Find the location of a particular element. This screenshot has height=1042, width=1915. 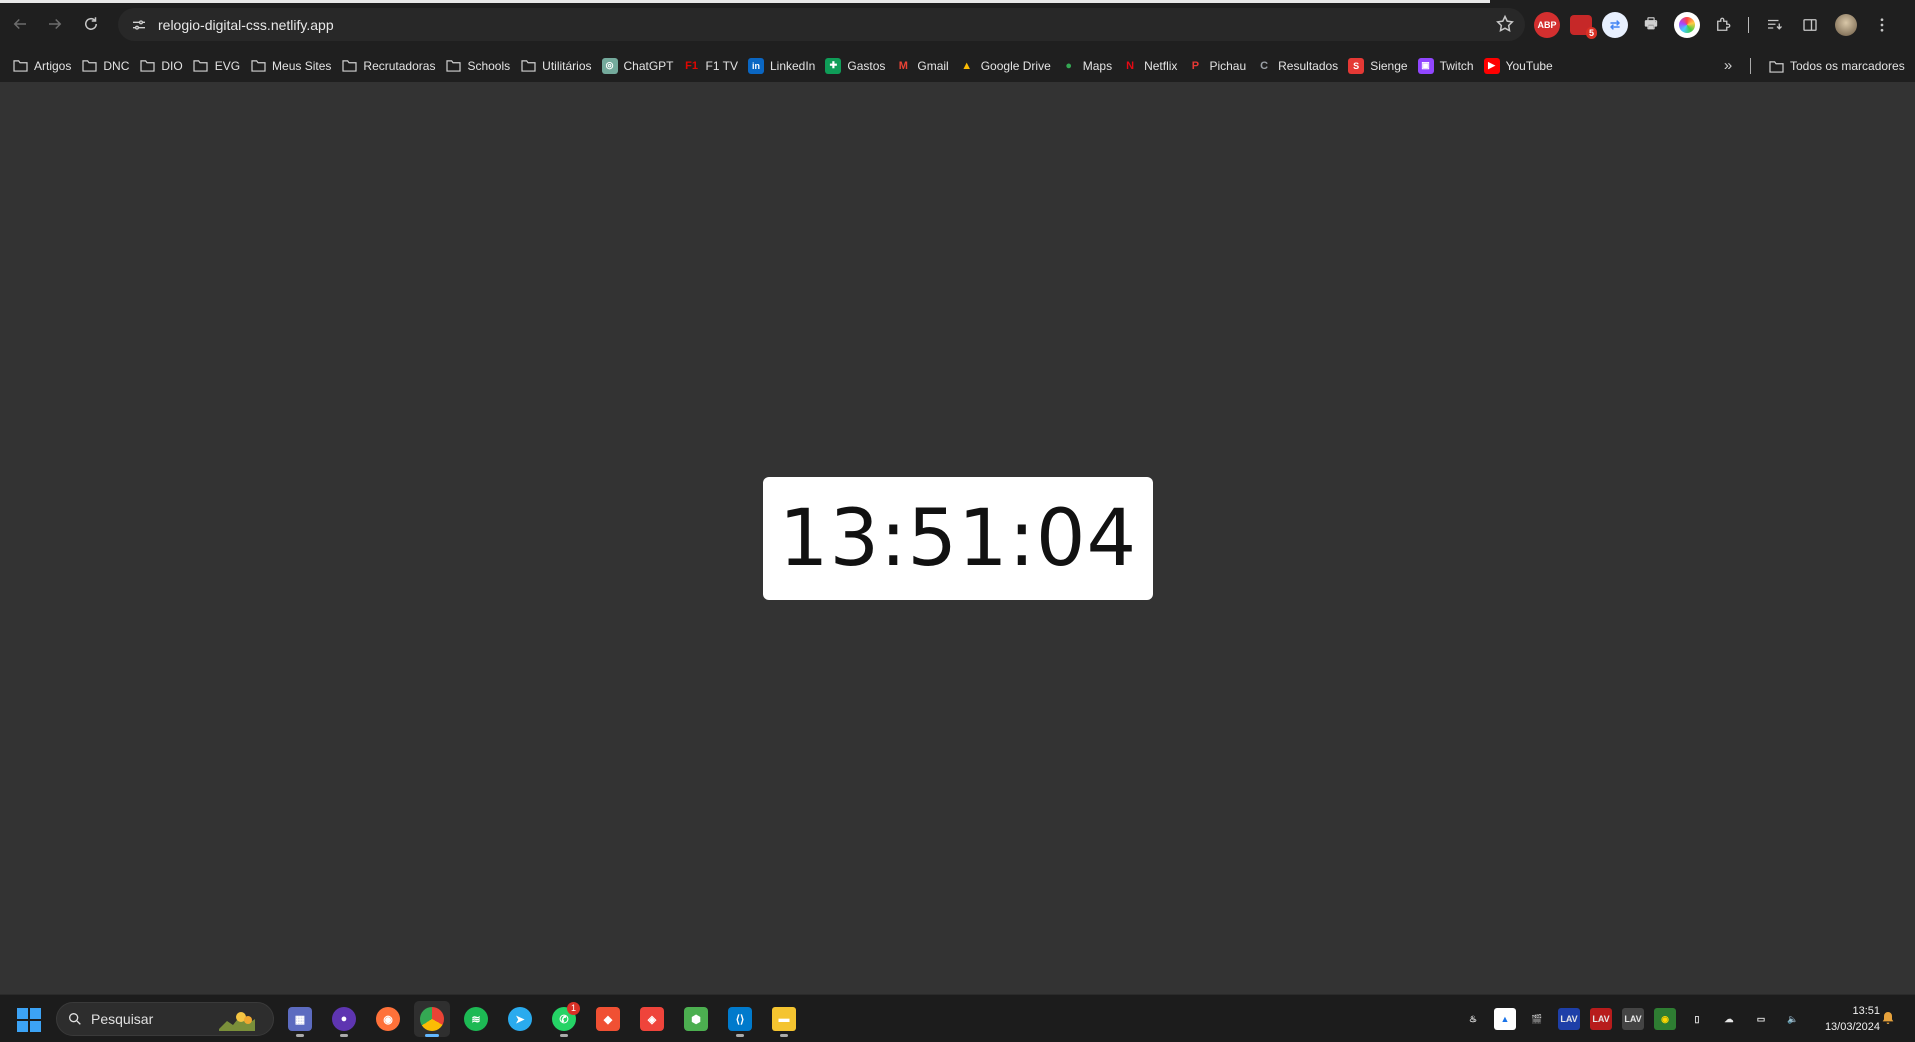

puzzle-icon is located at coordinates (1723, 25).